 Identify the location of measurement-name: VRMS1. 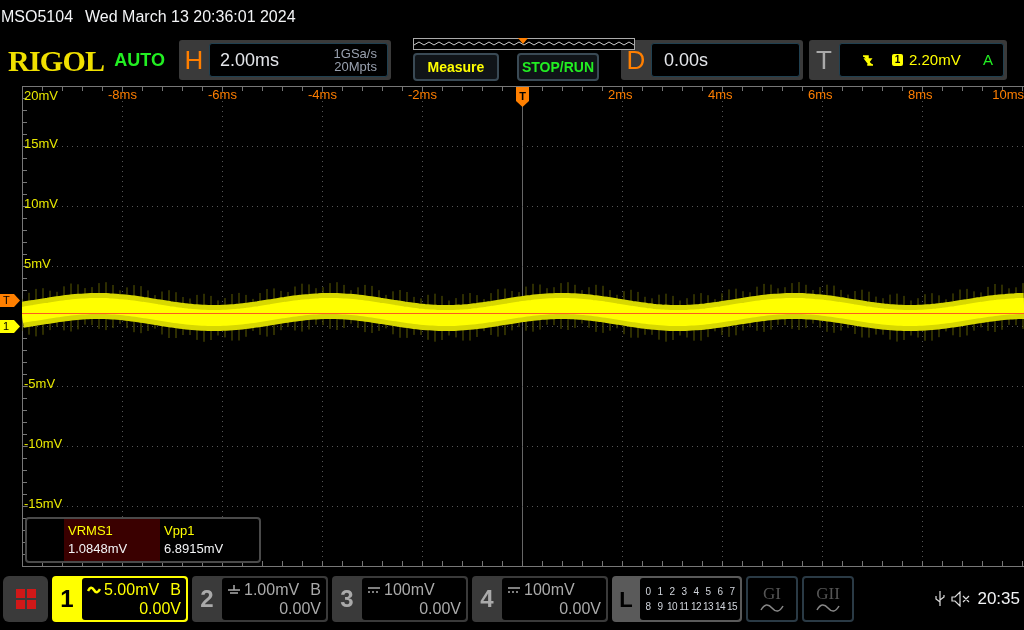
(91, 531).